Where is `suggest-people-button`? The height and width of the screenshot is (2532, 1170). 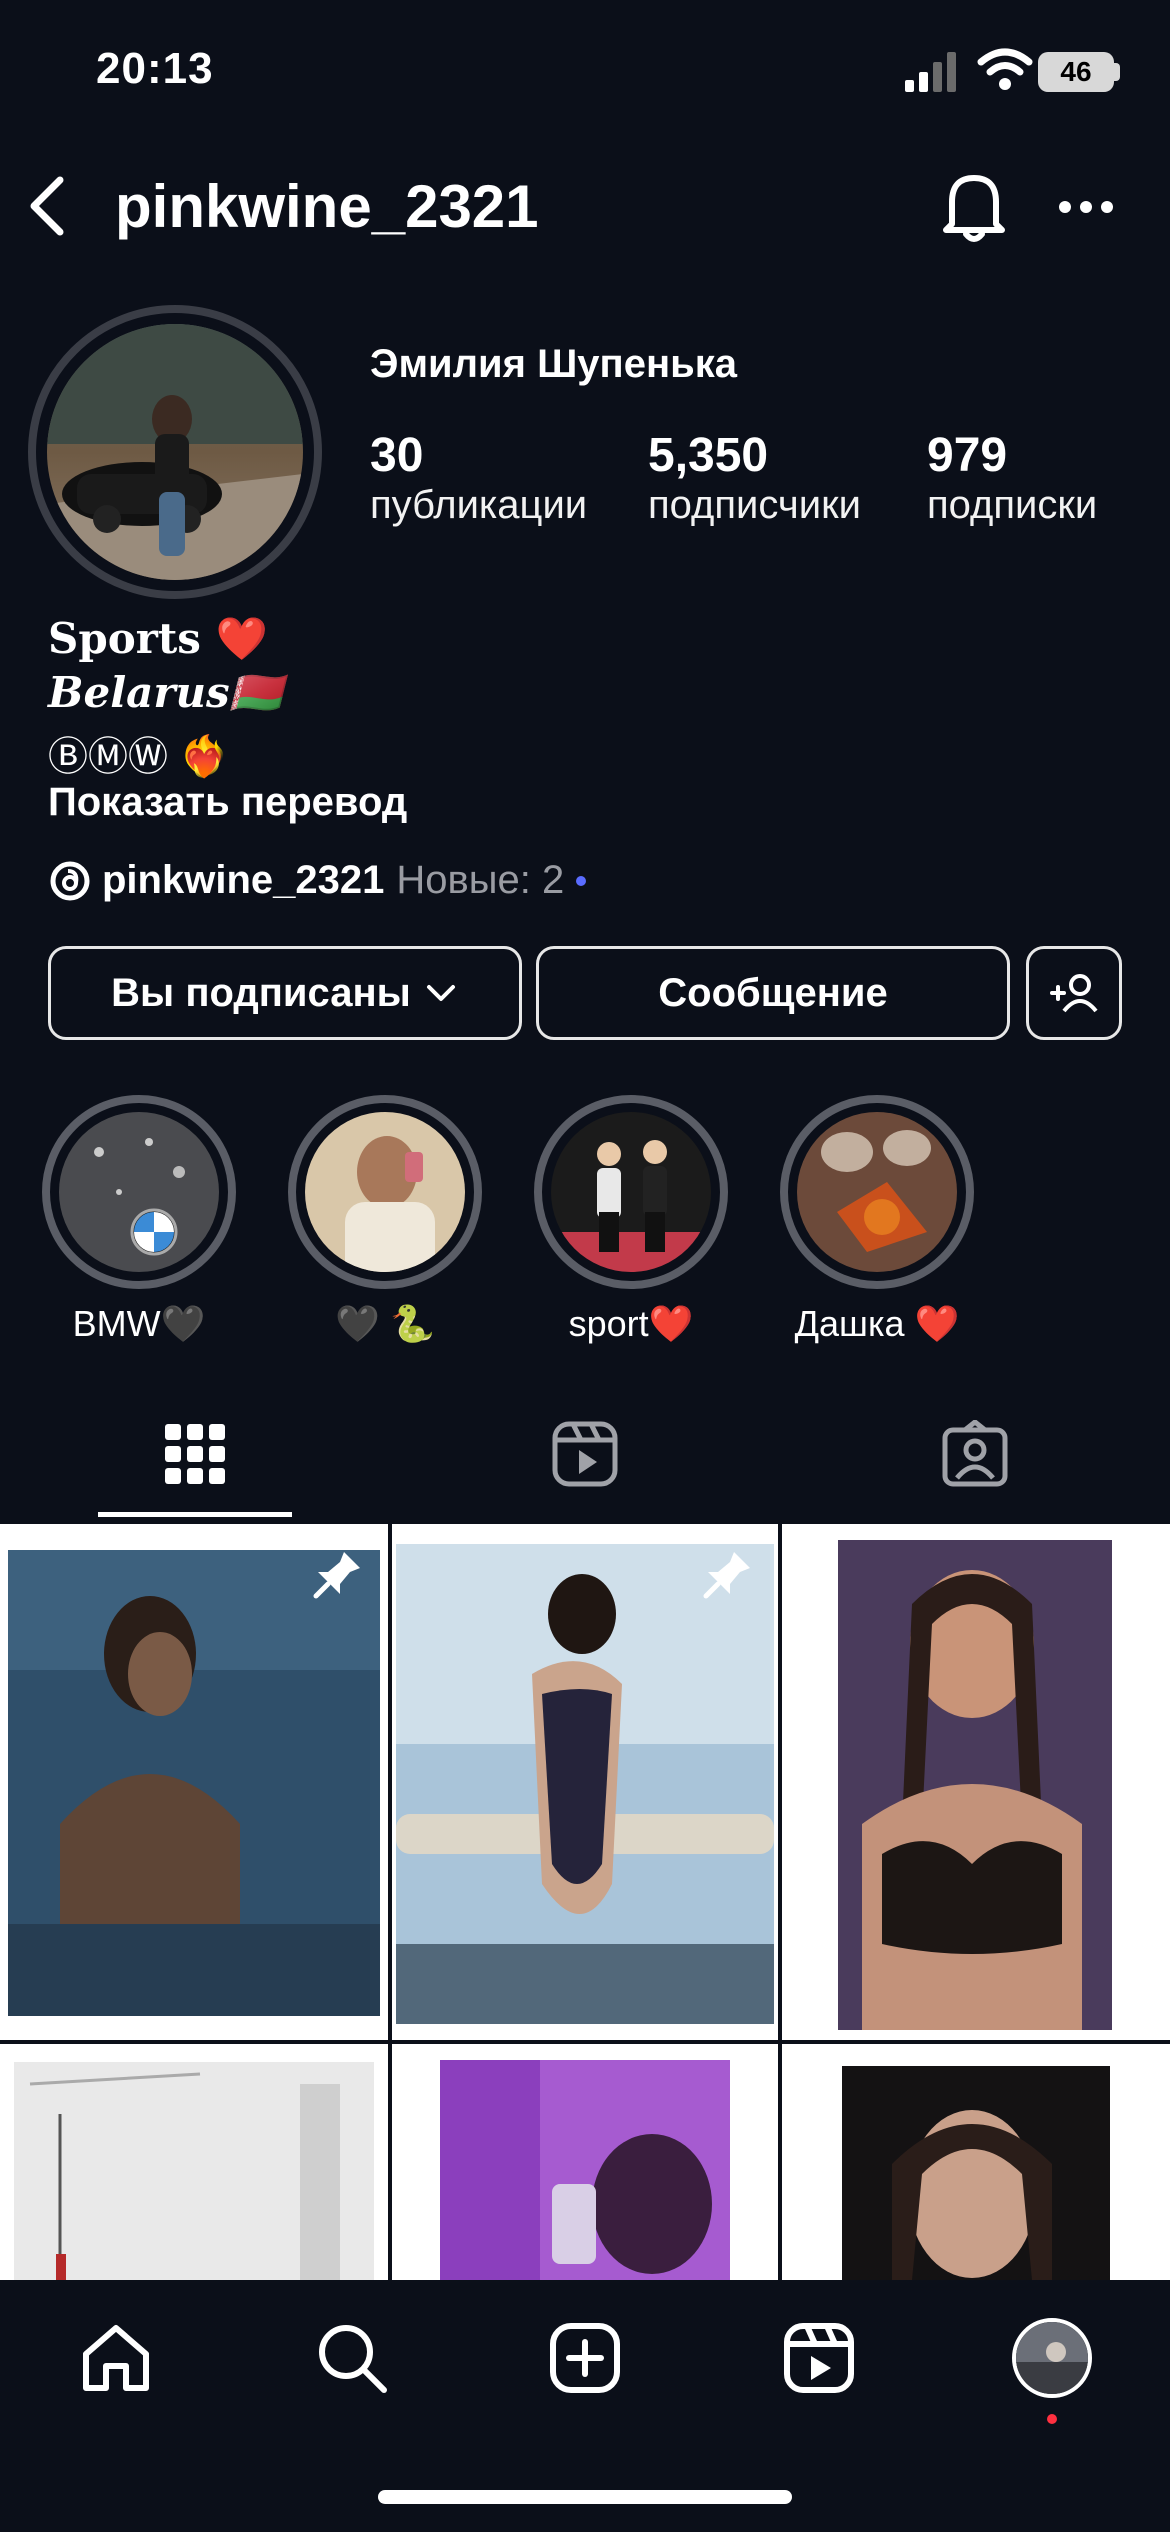
suggest-people-button is located at coordinates (1074, 993).